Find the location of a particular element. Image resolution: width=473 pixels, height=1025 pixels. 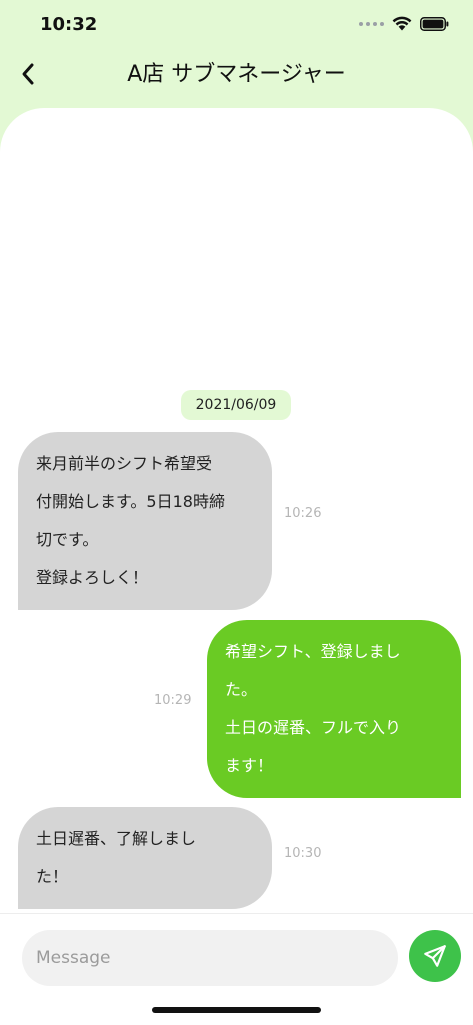

status-bar: 10:32 is located at coordinates (236, 25).